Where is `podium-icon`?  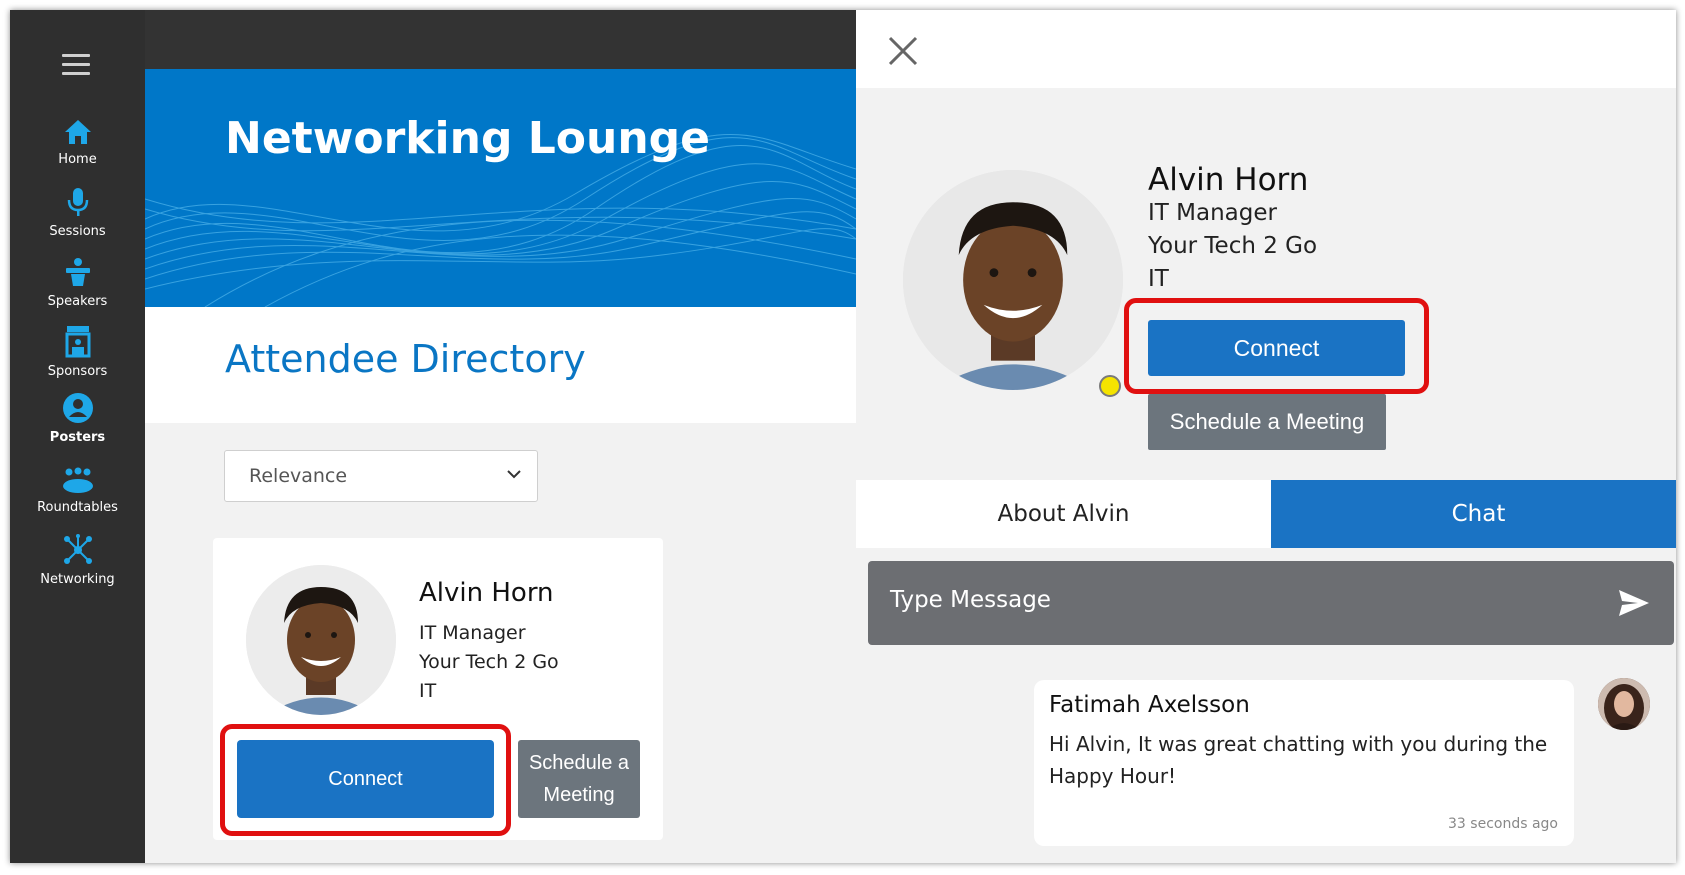 podium-icon is located at coordinates (77, 272).